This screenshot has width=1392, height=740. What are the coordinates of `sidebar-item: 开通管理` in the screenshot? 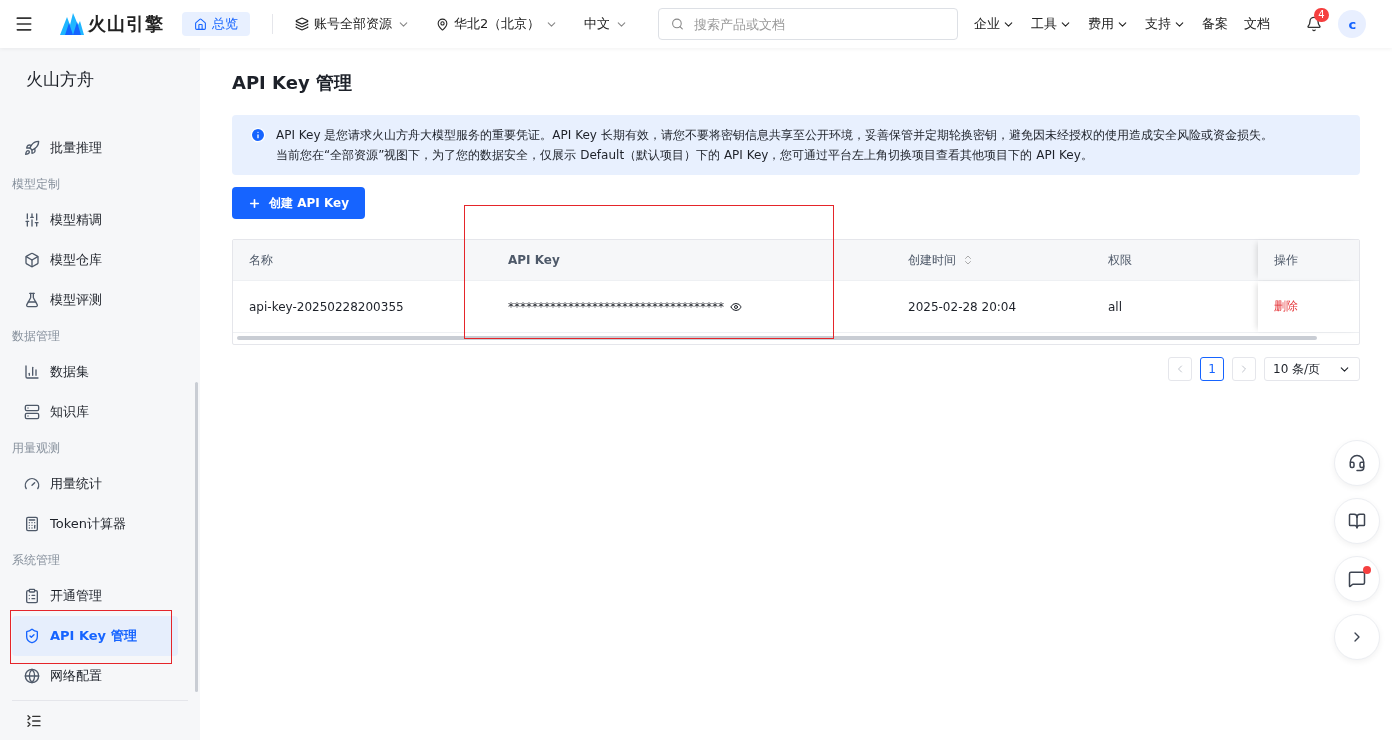 It's located at (95, 596).